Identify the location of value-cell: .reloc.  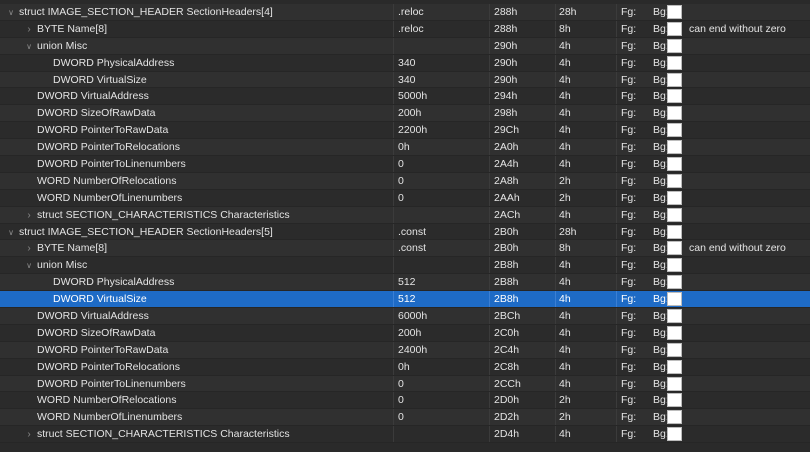
(411, 12).